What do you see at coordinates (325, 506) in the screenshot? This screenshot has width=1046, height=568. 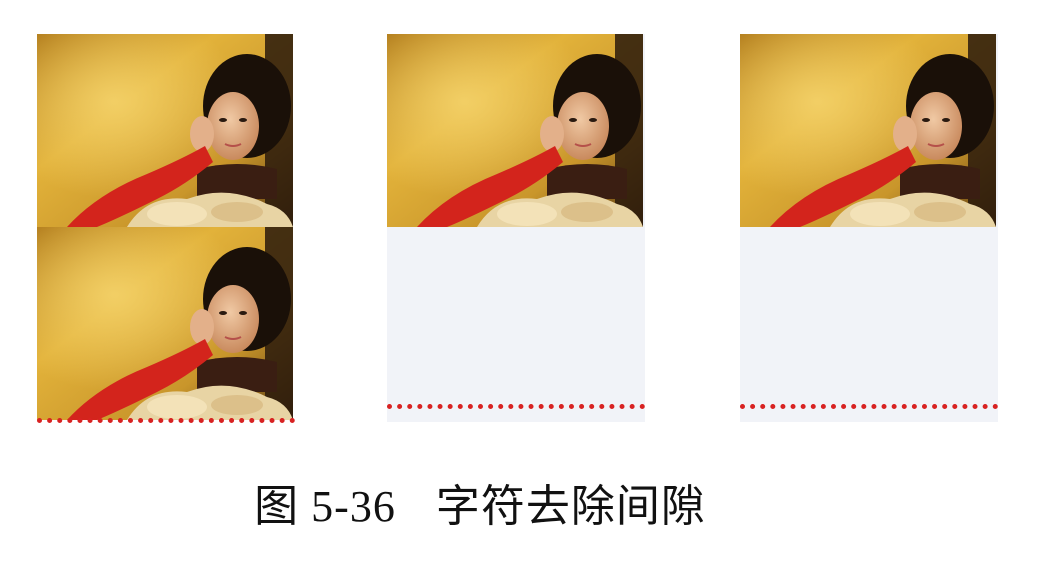 I see `figure-number: 图 5-36` at bounding box center [325, 506].